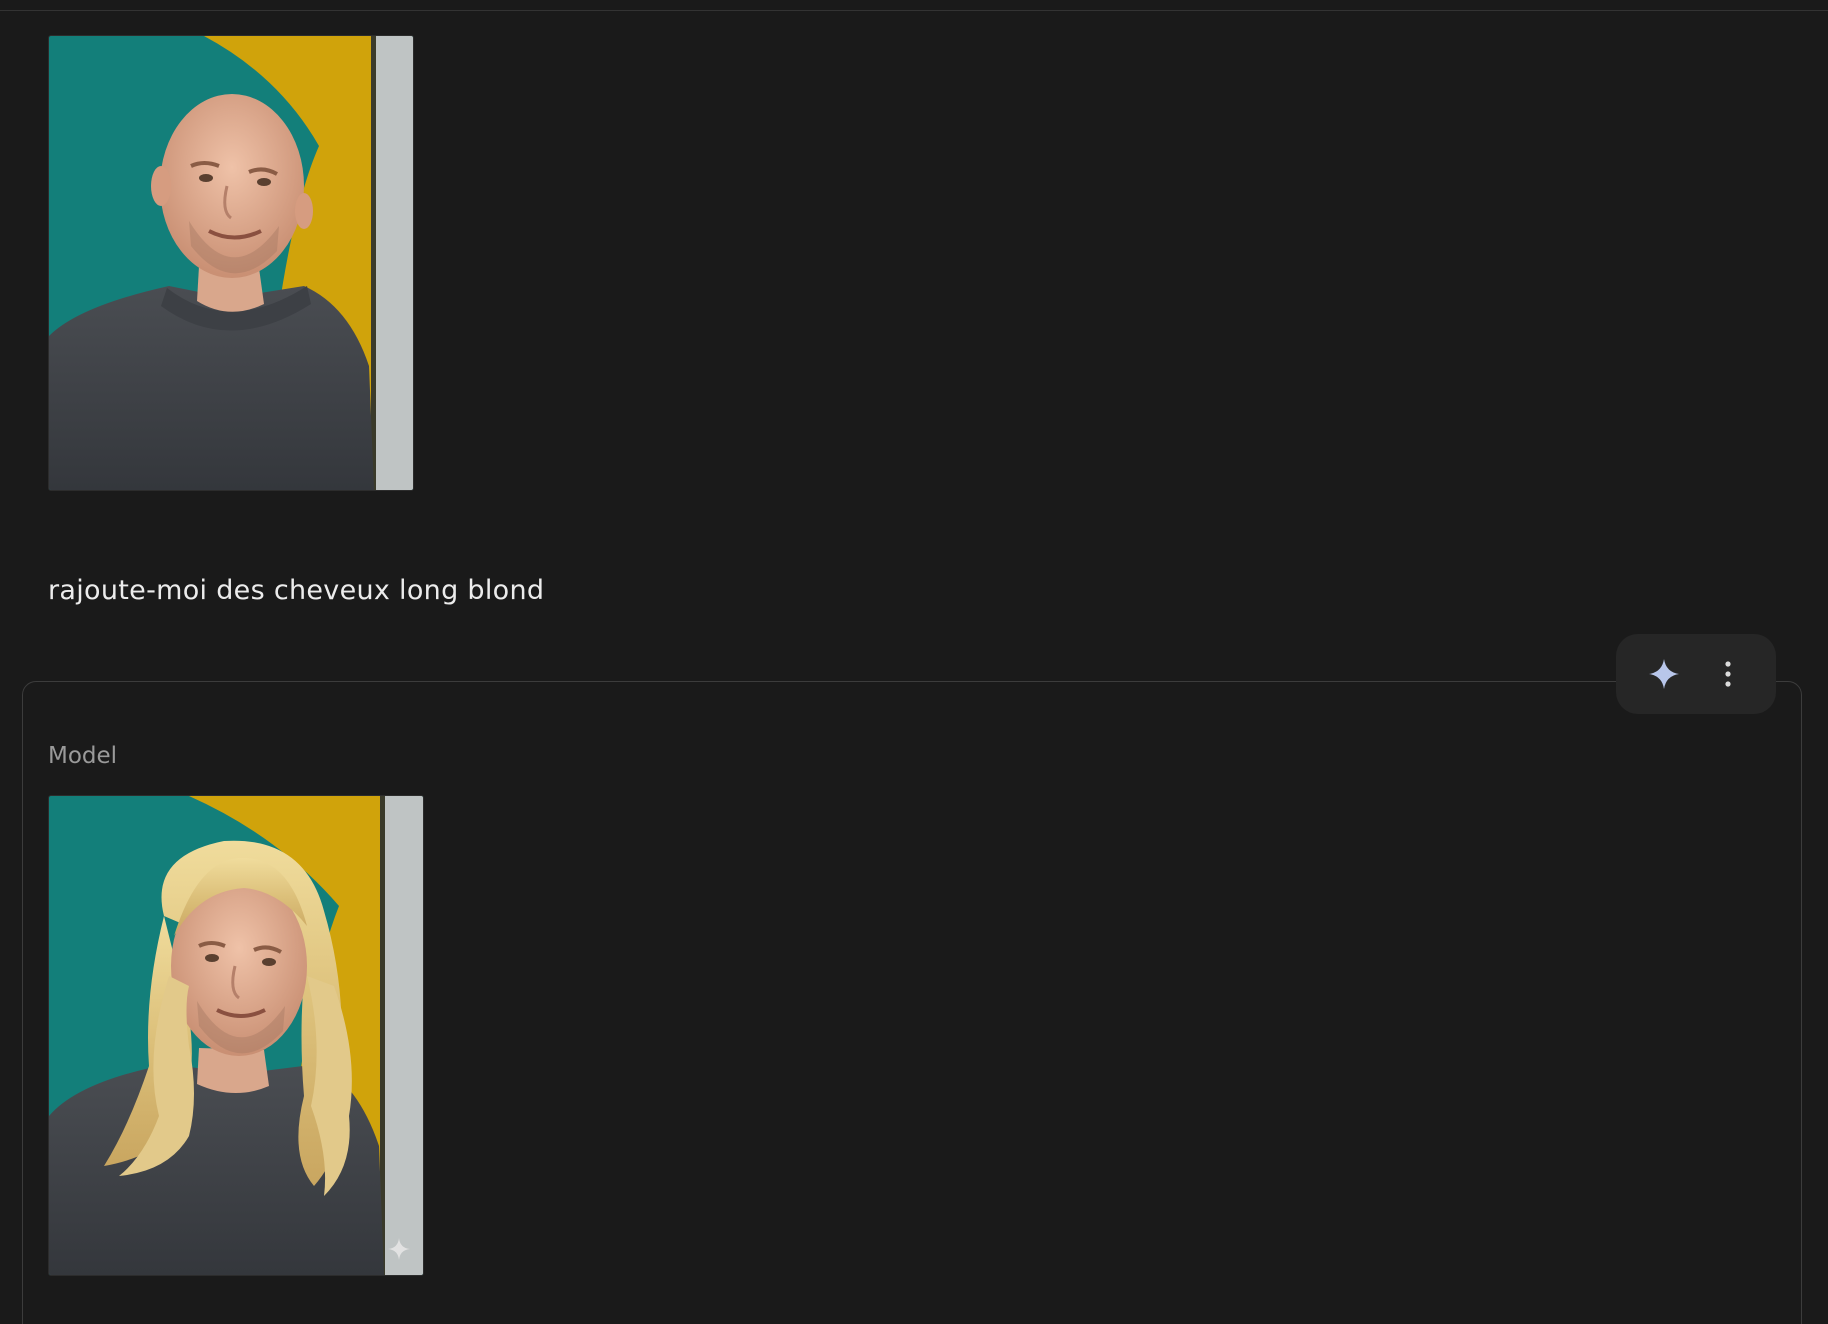  What do you see at coordinates (914, 10) in the screenshot?
I see `top-divider` at bounding box center [914, 10].